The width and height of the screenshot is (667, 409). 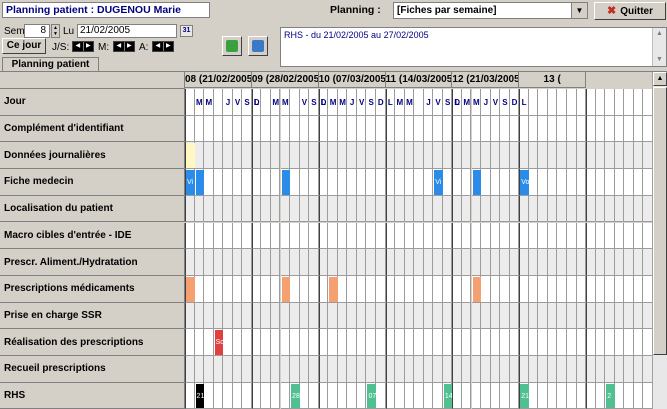 I want to click on rhs-scrollbar: ▲ ▼, so click(x=659, y=47).